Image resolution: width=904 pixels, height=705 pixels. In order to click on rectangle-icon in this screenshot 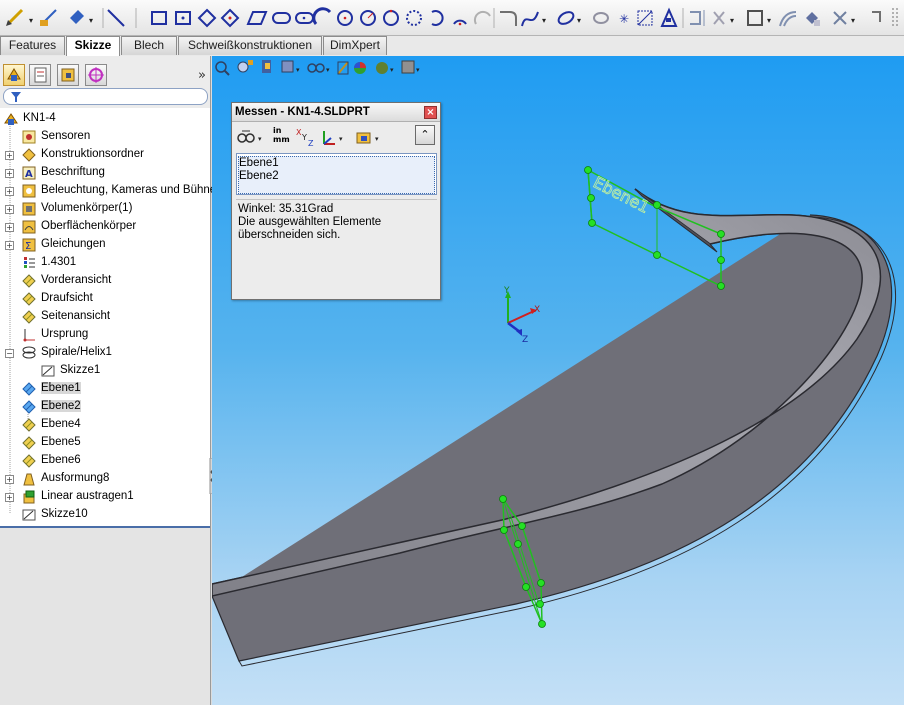, I will do `click(159, 18)`.